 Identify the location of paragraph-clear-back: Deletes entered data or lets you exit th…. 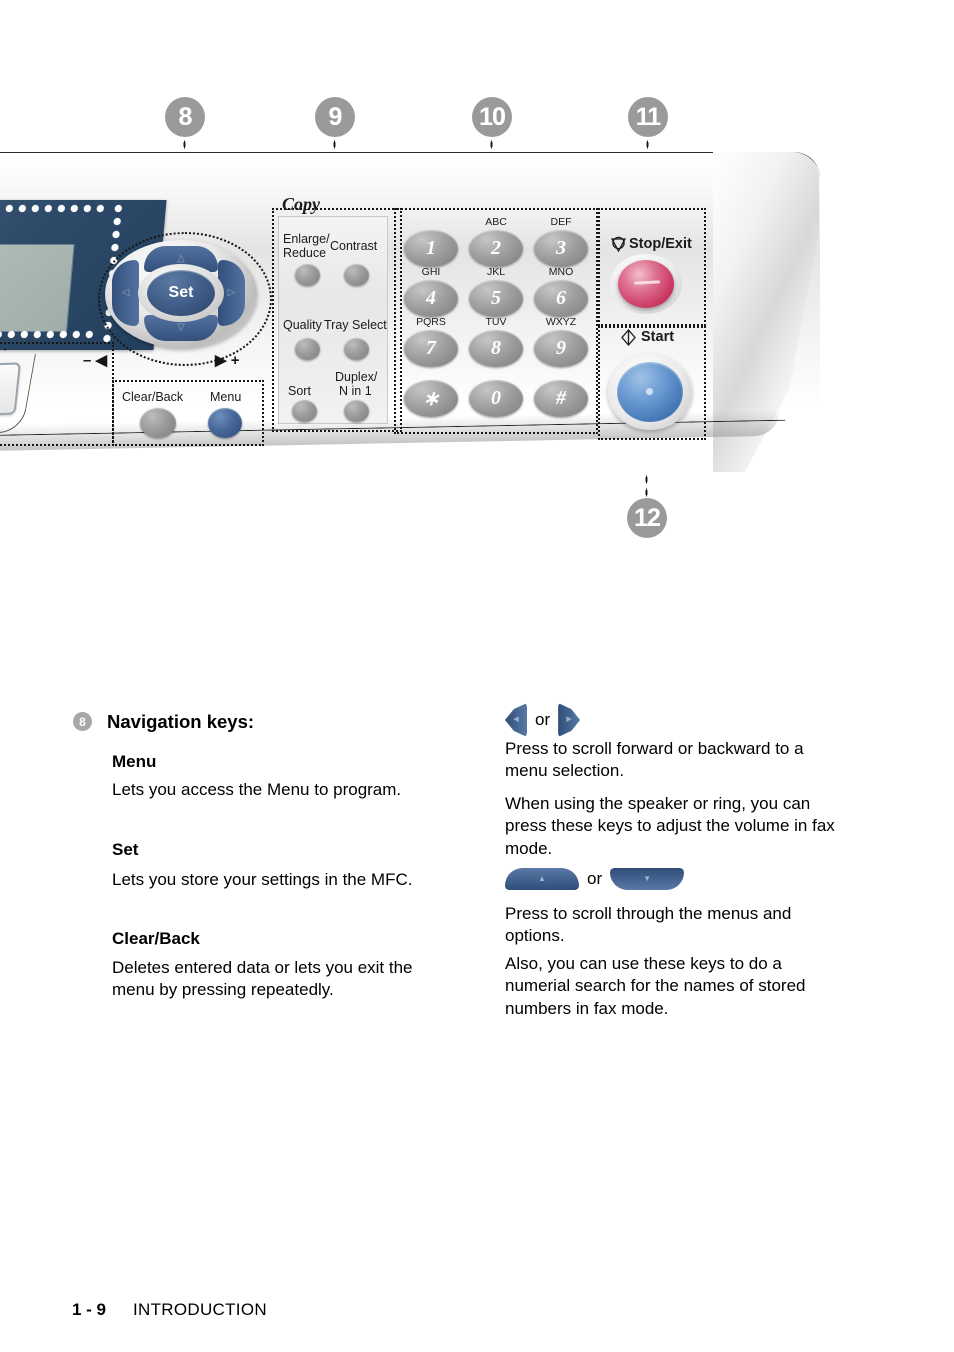
(262, 979).